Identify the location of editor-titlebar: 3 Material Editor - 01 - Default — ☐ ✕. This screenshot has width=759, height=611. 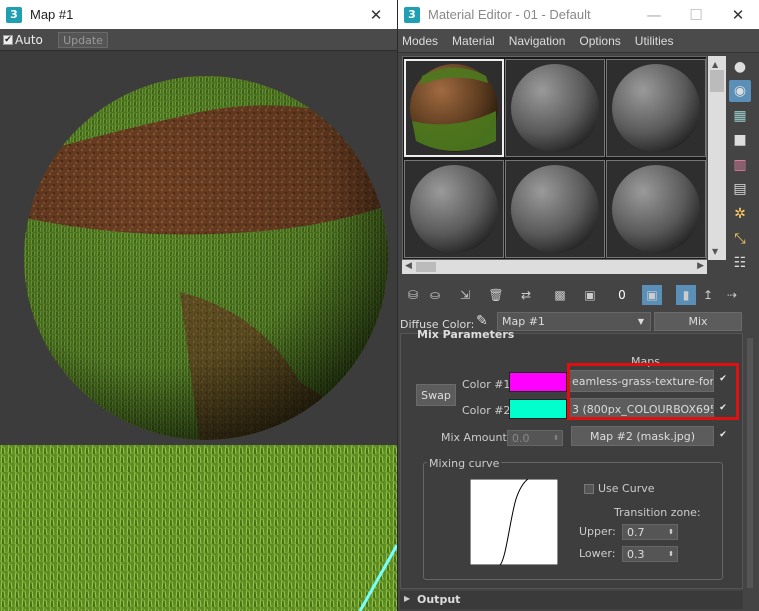
(578, 14).